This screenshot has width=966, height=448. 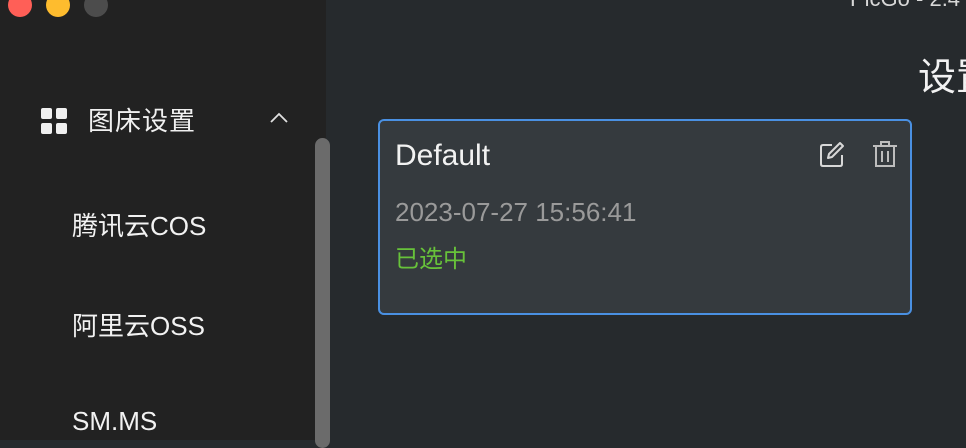 I want to click on selected-status: 已选中, so click(x=431, y=259).